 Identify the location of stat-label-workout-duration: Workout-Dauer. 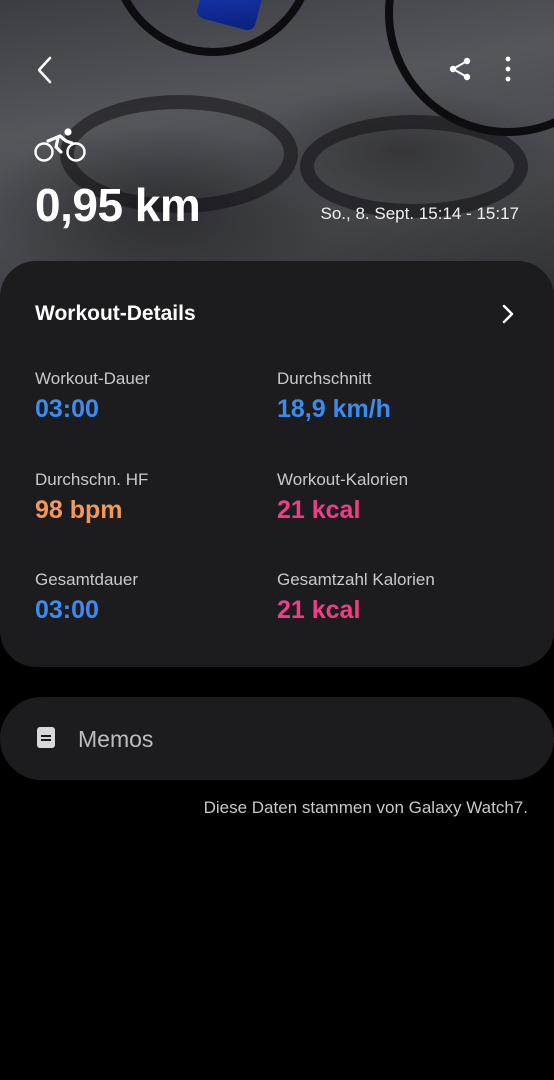
(92, 378).